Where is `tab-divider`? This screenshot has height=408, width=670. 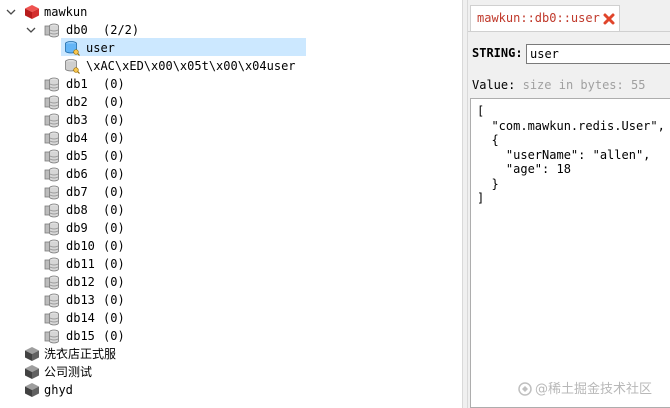 tab-divider is located at coordinates (569, 31).